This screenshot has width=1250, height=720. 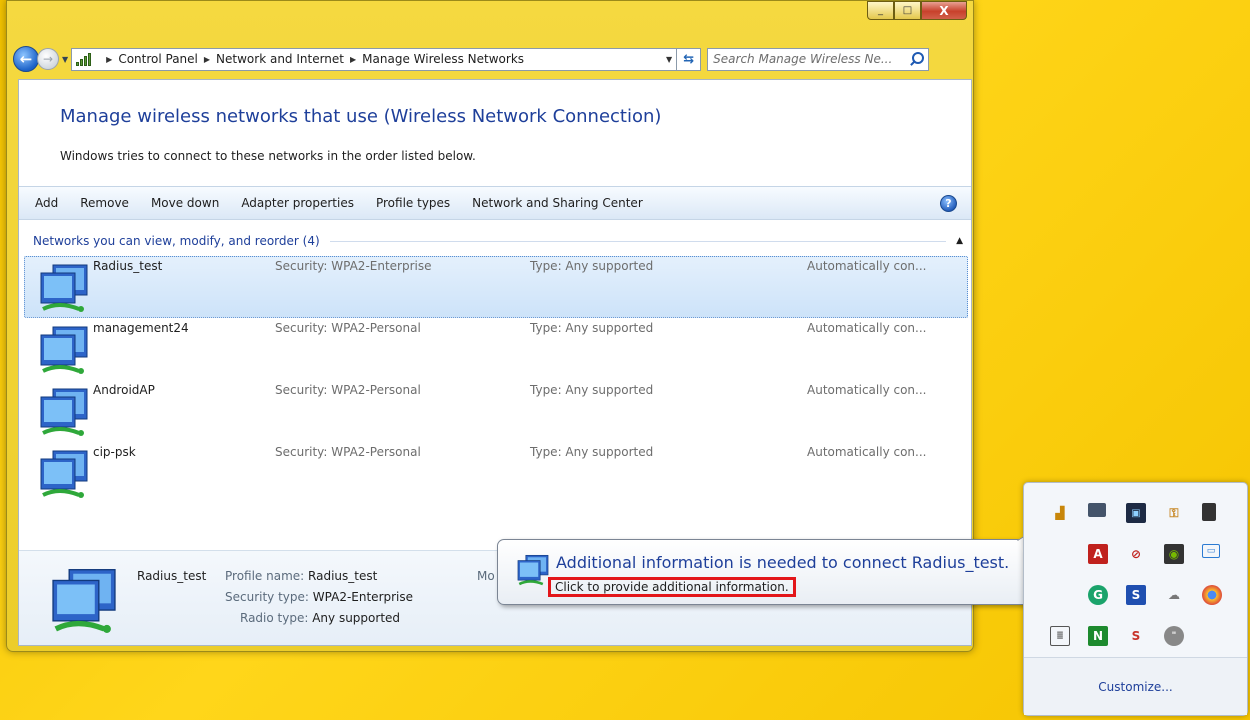 I want to click on help-icon: ?, so click(x=948, y=203).